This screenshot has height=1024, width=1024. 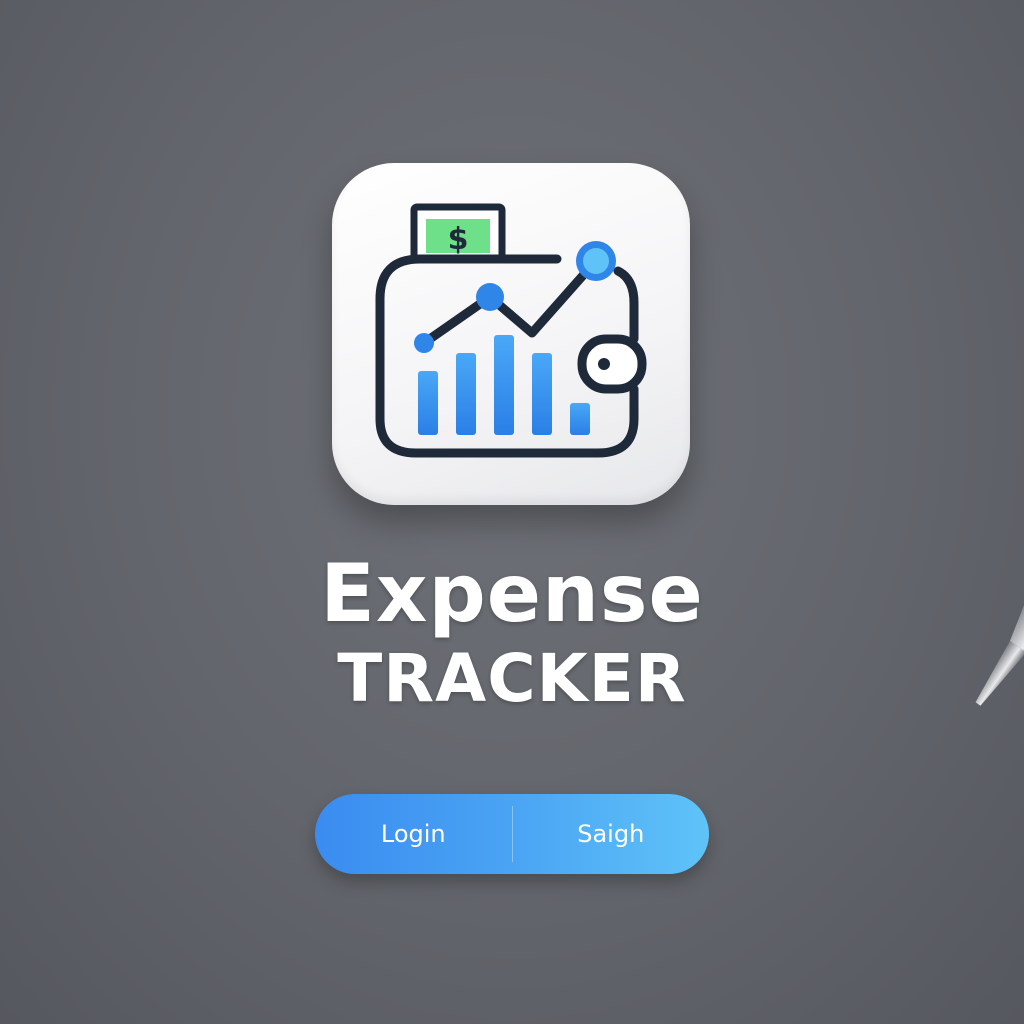 What do you see at coordinates (612, 364) in the screenshot?
I see `wallet-clasp` at bounding box center [612, 364].